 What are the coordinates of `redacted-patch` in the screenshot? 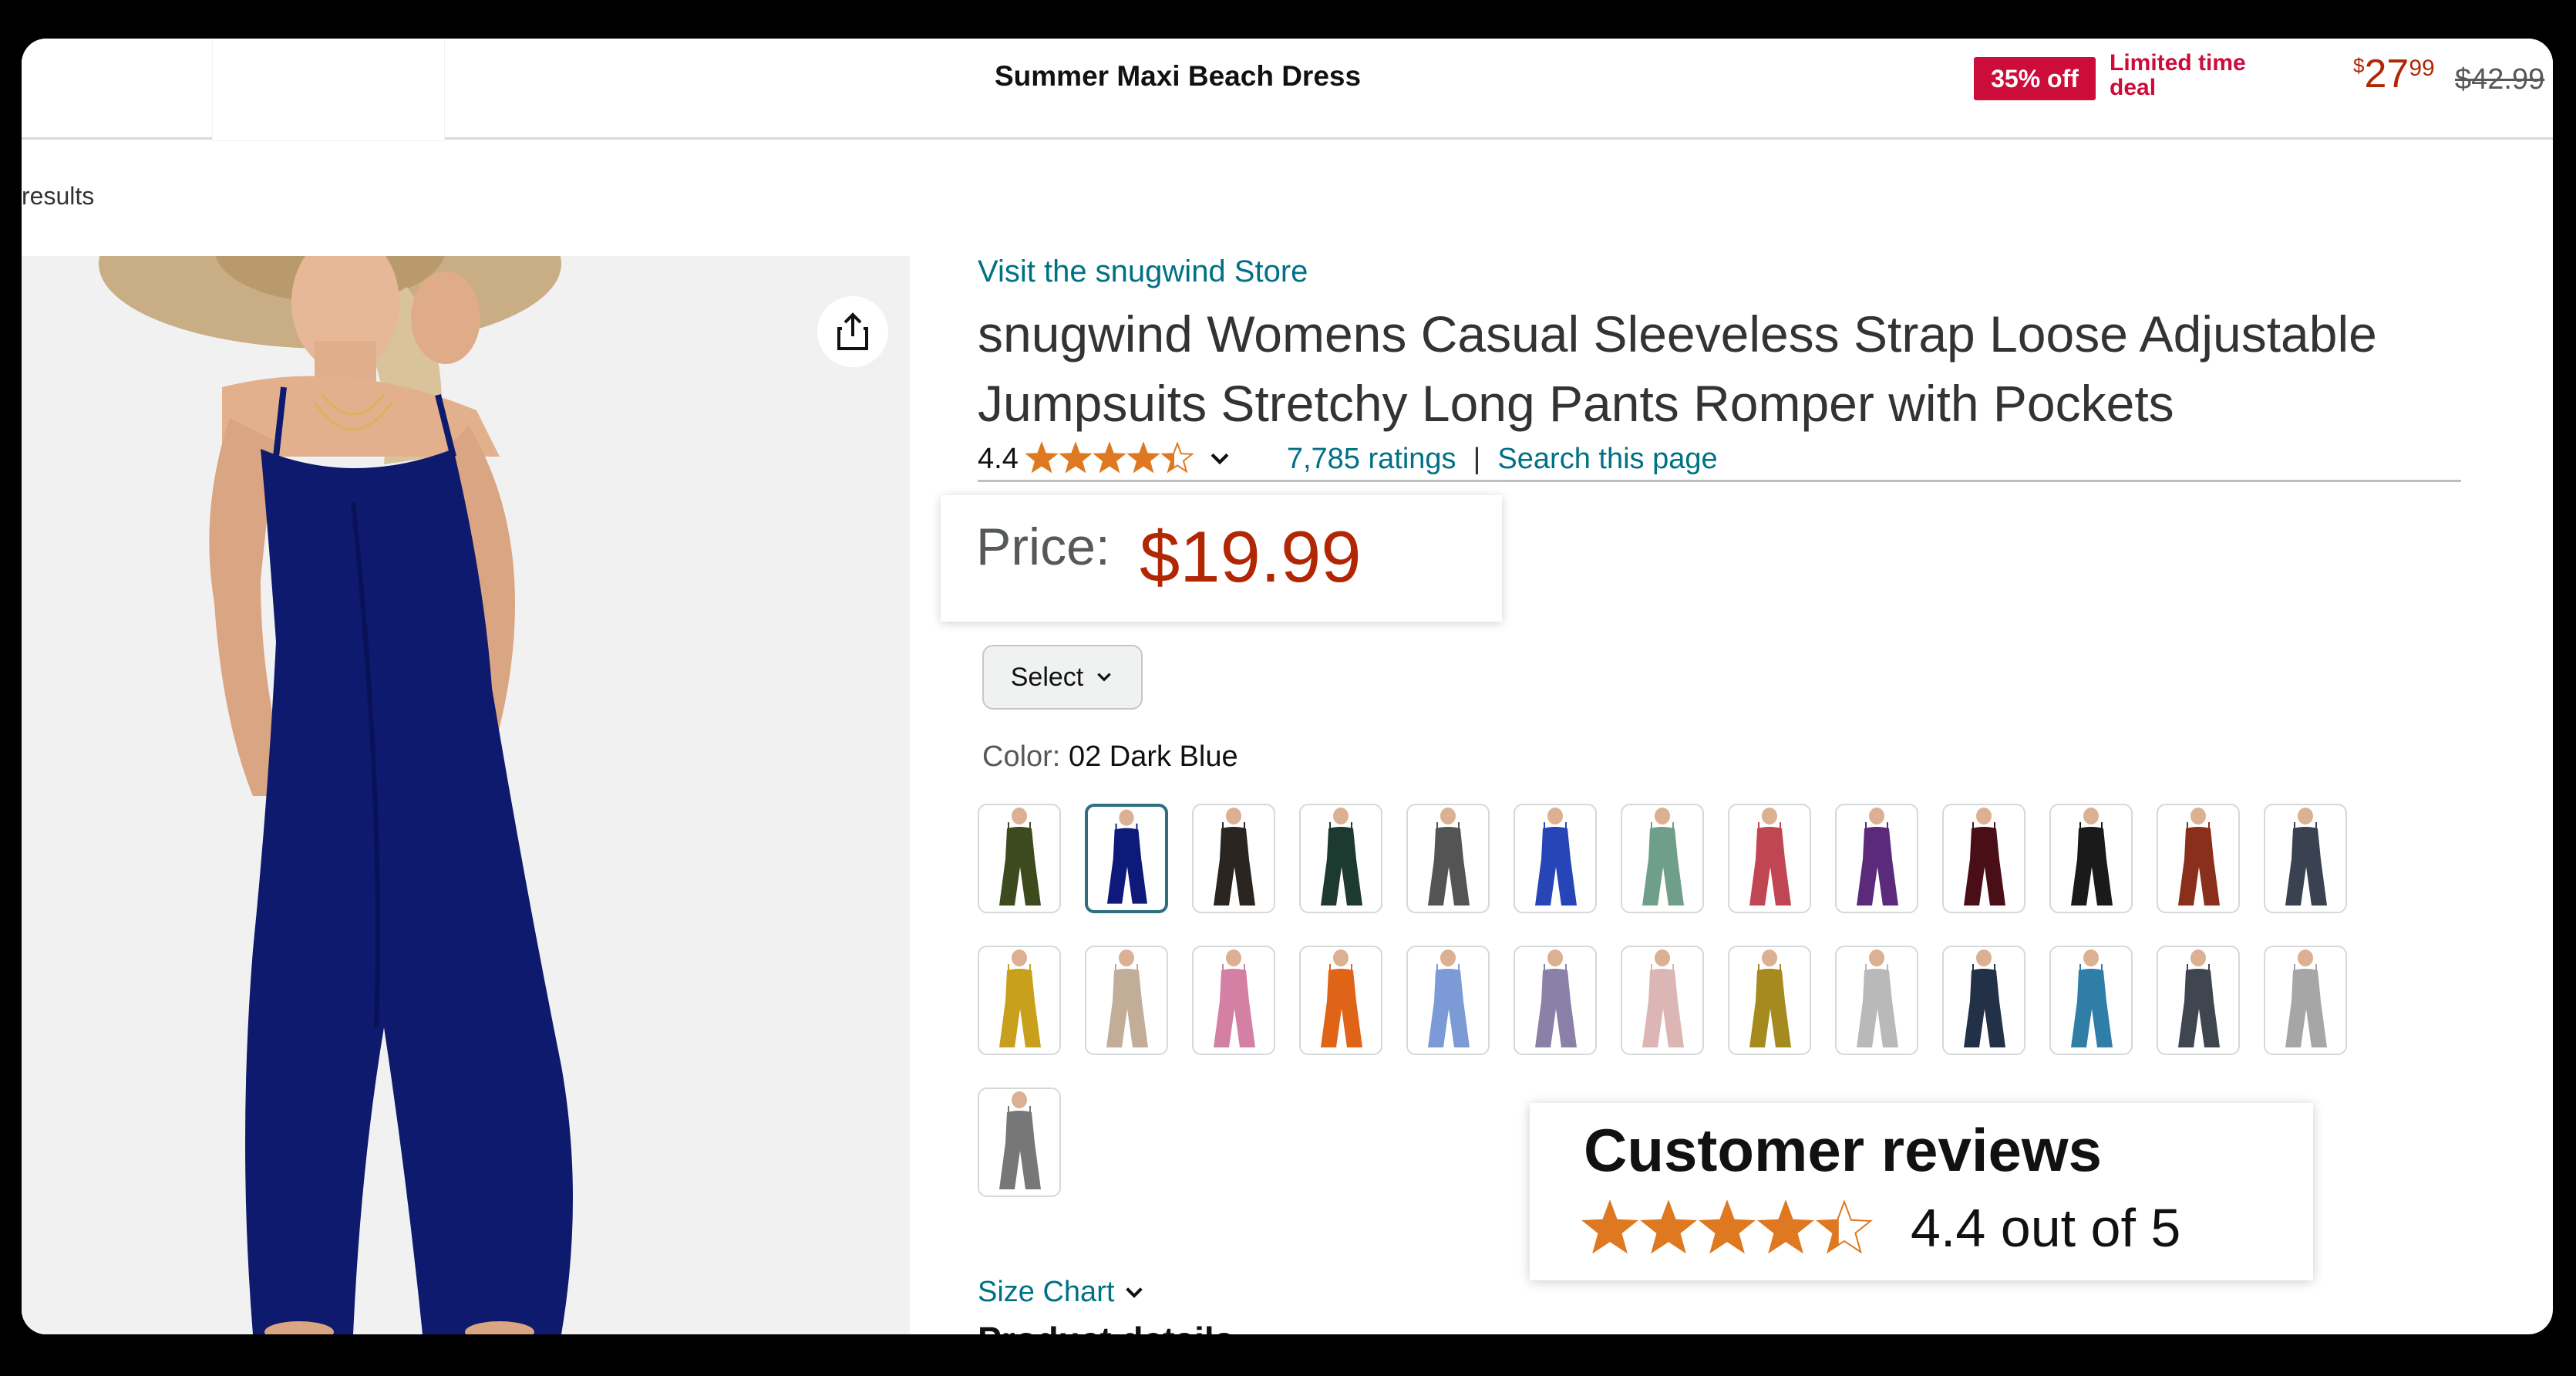 It's located at (328, 89).